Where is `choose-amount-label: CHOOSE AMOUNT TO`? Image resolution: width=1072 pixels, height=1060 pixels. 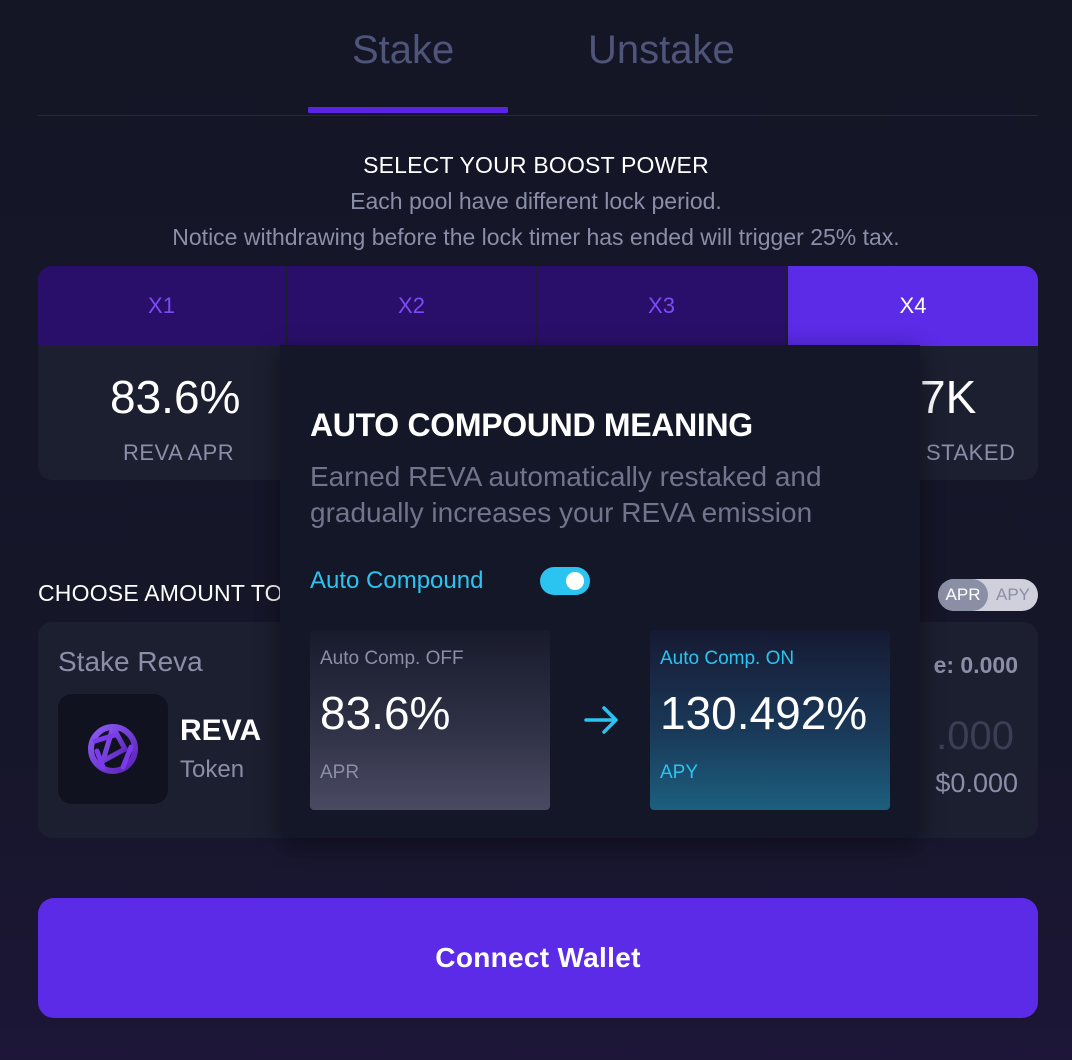
choose-amount-label: CHOOSE AMOUNT TO is located at coordinates (160, 593).